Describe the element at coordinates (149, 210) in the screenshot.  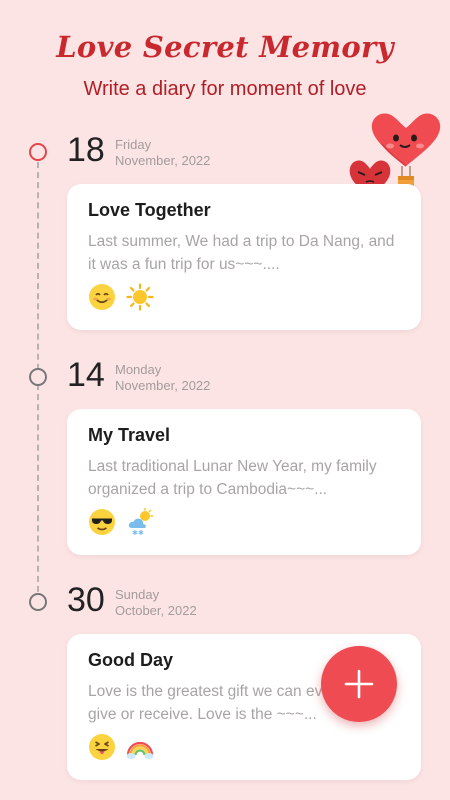
I see `card-title: Love Together` at that location.